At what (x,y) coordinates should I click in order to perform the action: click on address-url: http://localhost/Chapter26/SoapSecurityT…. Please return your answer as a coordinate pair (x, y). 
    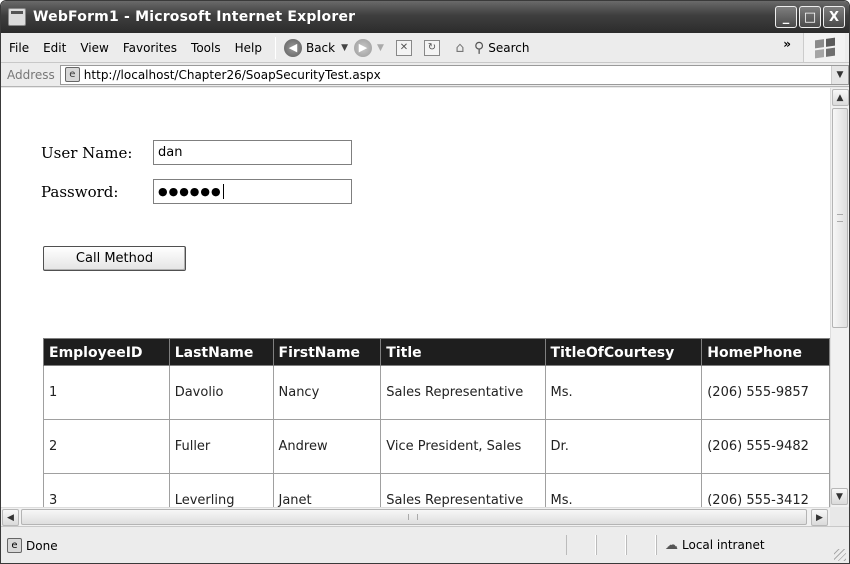
    Looking at the image, I should click on (232, 74).